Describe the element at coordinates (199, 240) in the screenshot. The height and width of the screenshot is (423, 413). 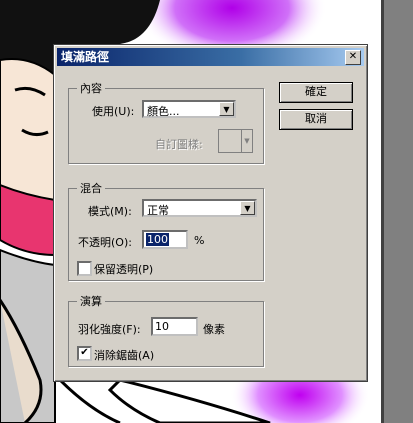
I see `opacity-unit: %` at that location.